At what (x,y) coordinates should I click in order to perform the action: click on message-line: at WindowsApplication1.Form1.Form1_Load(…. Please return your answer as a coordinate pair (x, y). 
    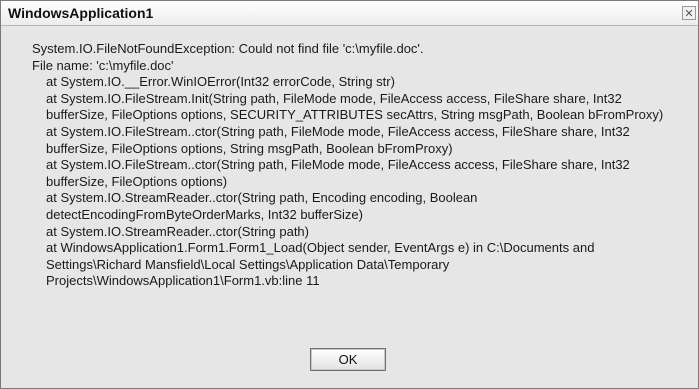
    Looking at the image, I should click on (320, 264).